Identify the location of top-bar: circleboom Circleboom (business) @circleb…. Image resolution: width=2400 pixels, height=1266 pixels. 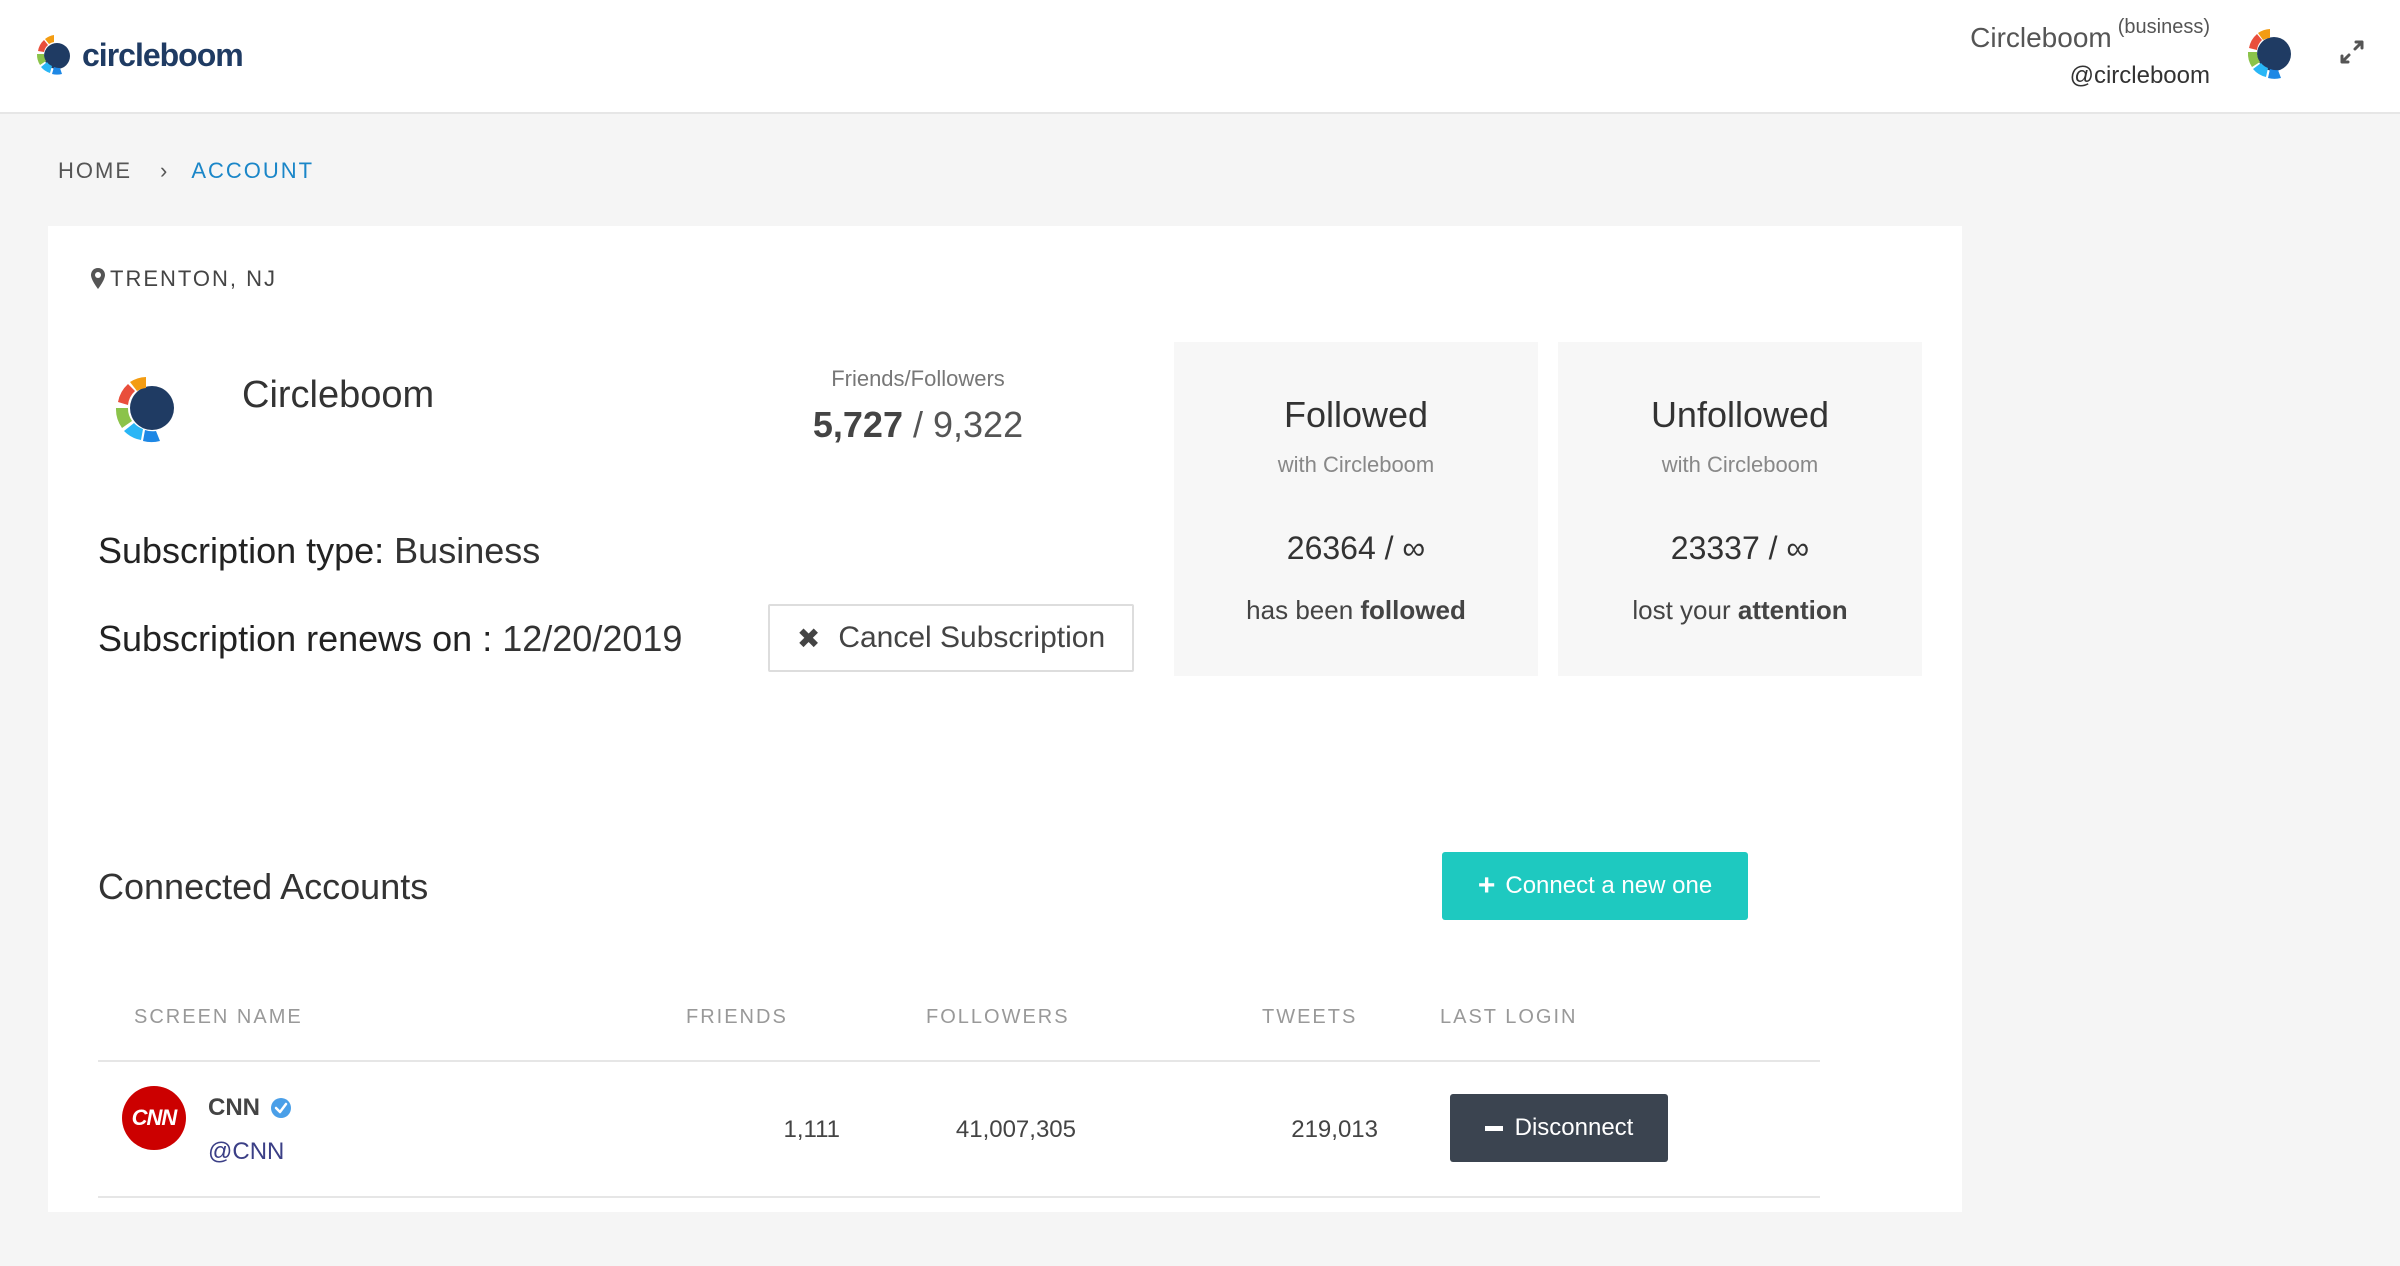
(1200, 57).